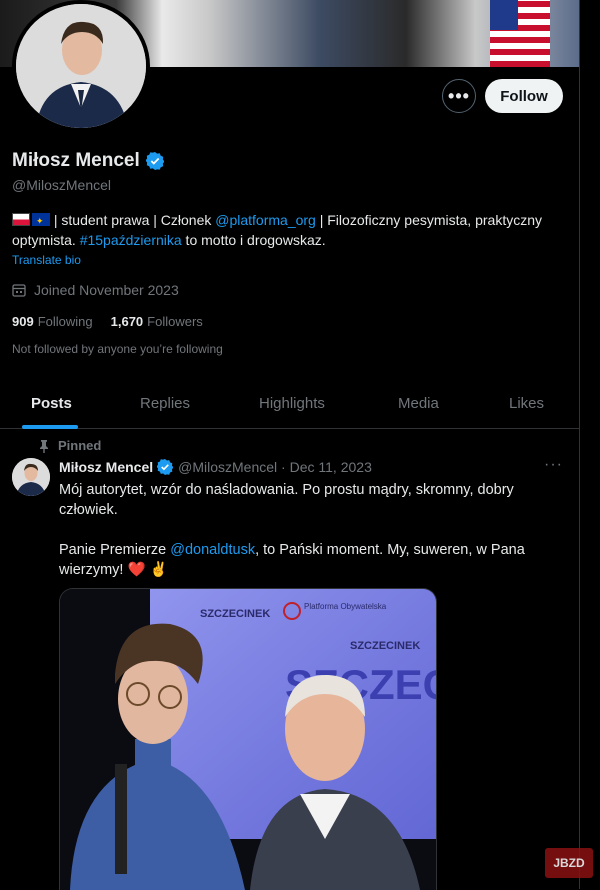  I want to click on profile-avatar, so click(81, 66).